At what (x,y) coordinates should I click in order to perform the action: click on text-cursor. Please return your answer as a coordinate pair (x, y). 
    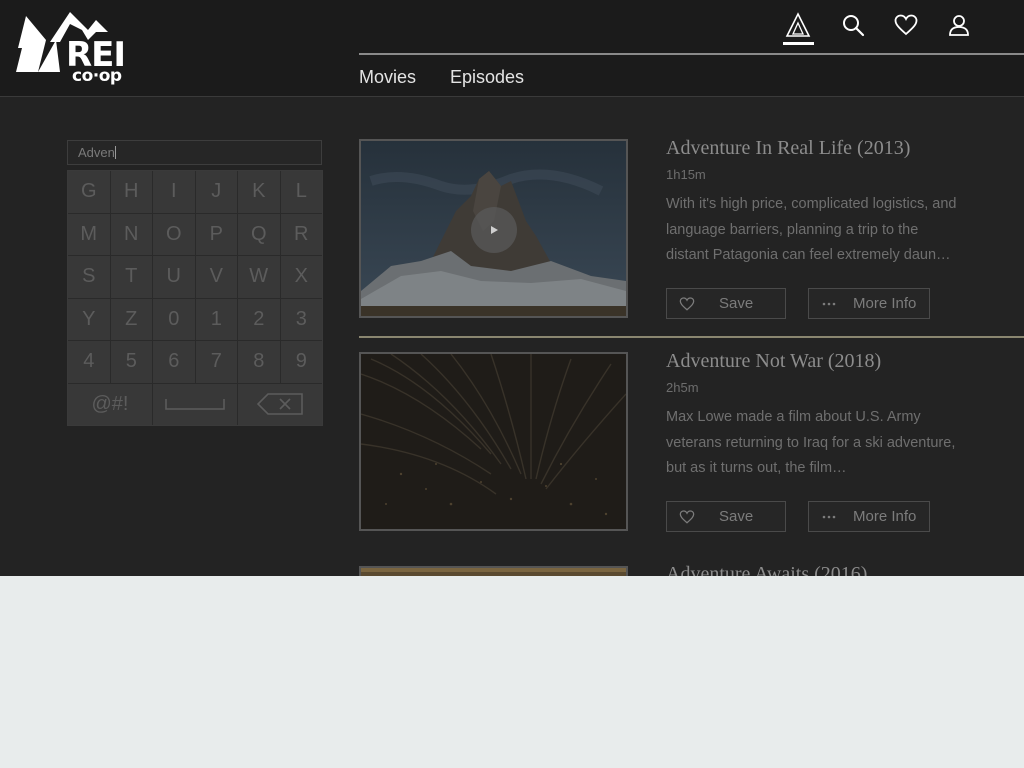
    Looking at the image, I should click on (115, 152).